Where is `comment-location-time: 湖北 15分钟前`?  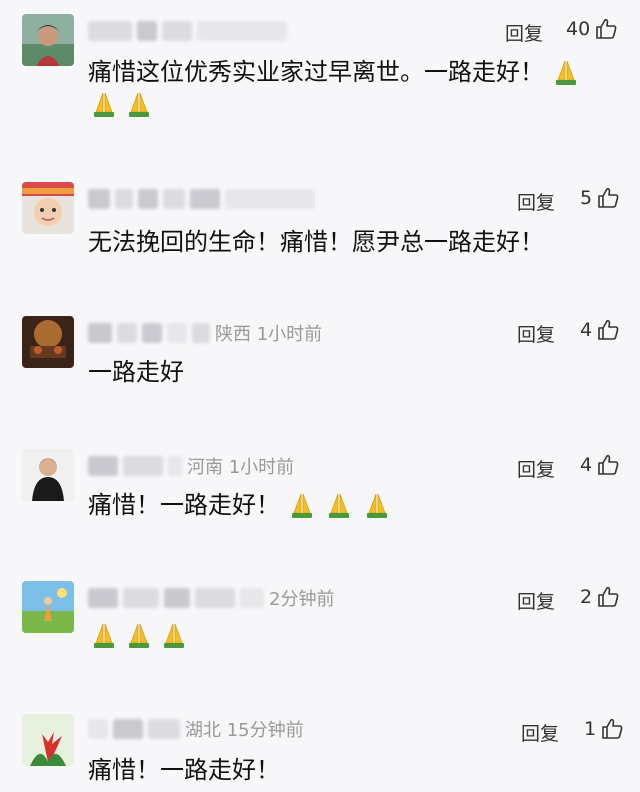 comment-location-time: 湖北 15分钟前 is located at coordinates (244, 730).